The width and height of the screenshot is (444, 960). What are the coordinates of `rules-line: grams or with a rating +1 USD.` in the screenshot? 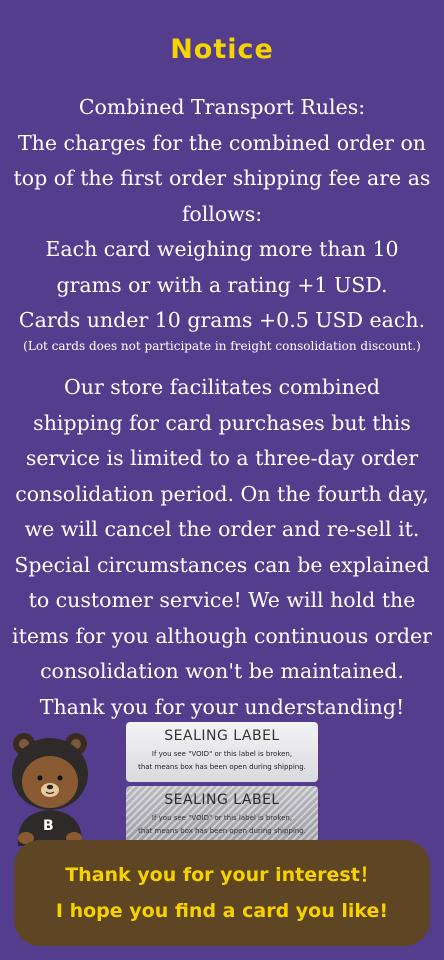 It's located at (222, 284).